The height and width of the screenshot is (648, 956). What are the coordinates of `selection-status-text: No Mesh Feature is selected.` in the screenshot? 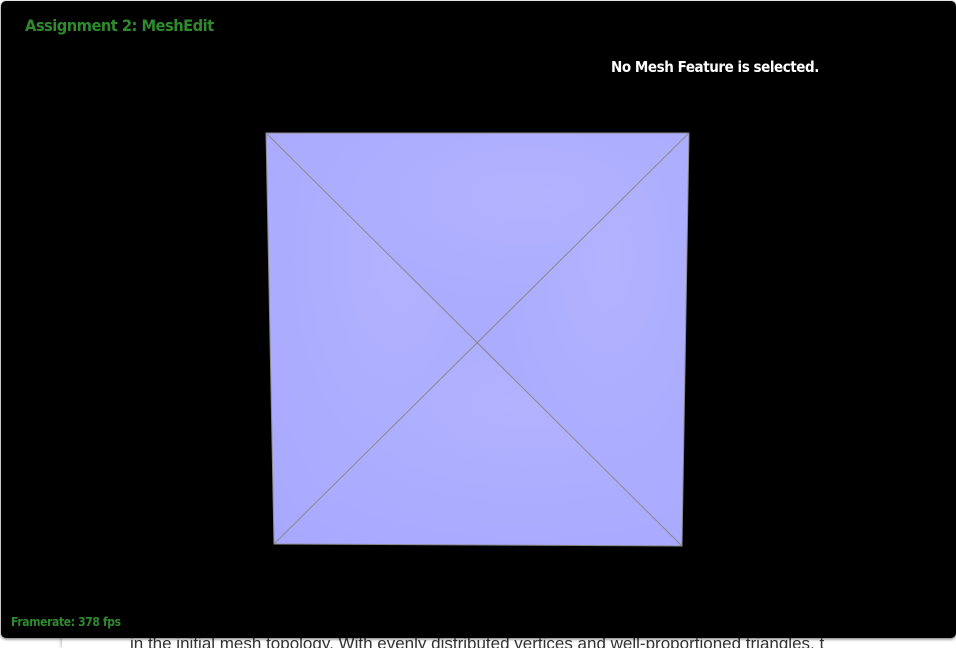 It's located at (715, 67).